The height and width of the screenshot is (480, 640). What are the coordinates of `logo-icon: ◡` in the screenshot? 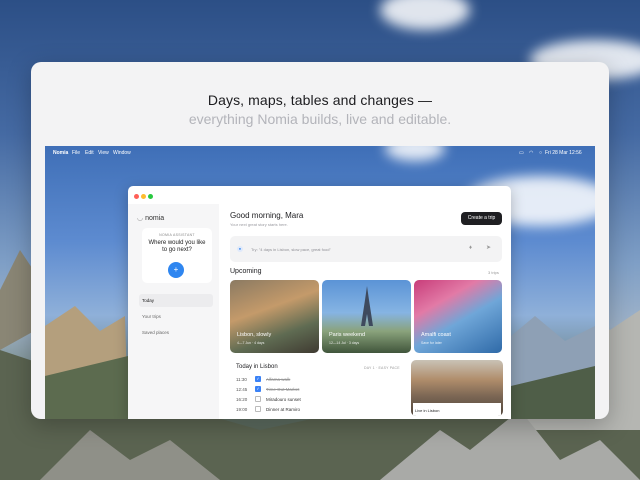 It's located at (140, 218).